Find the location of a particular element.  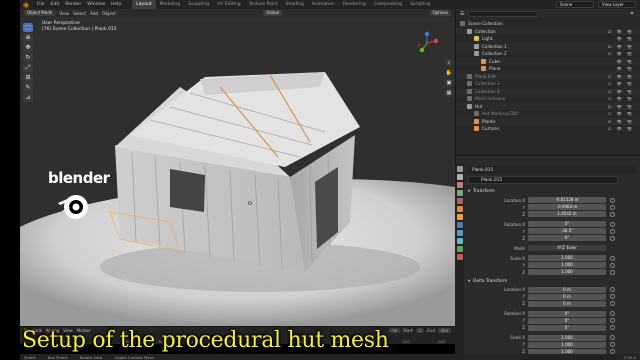

delta-transform-section-header: ▾ Delta Transform is located at coordinates (552, 281).